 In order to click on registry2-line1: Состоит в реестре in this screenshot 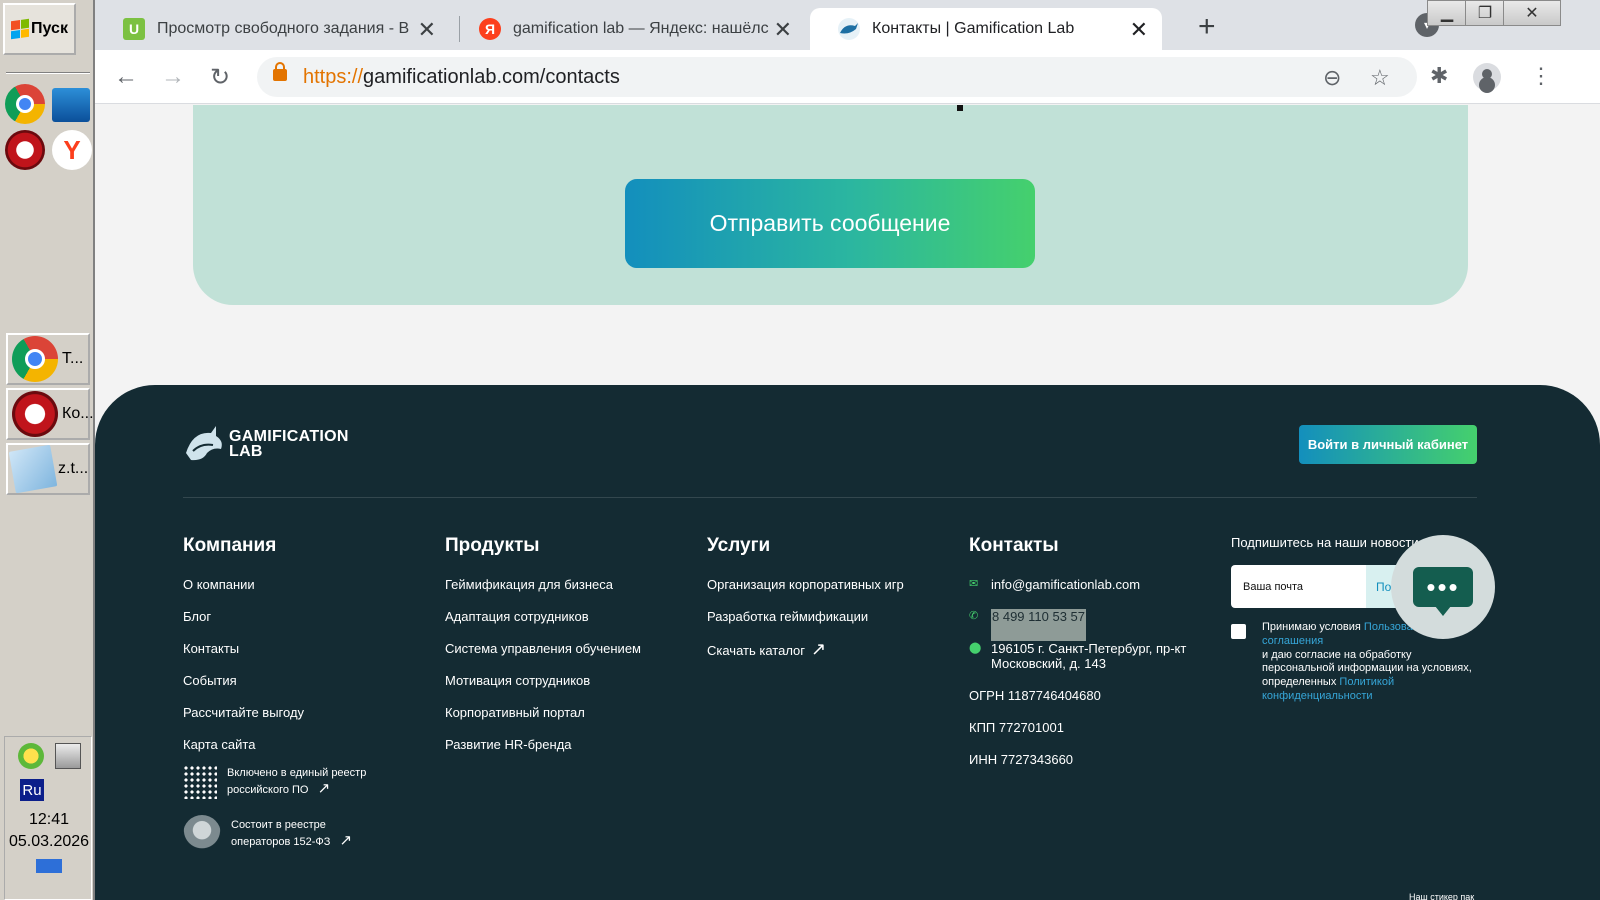, I will do `click(278, 825)`.